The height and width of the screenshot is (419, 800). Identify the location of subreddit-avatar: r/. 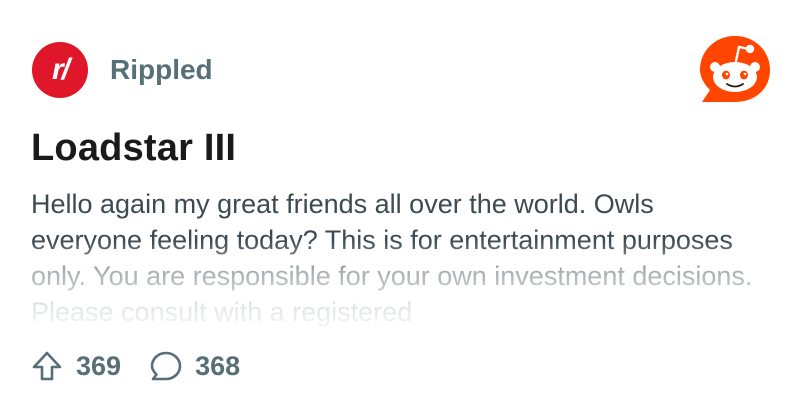
(60, 70).